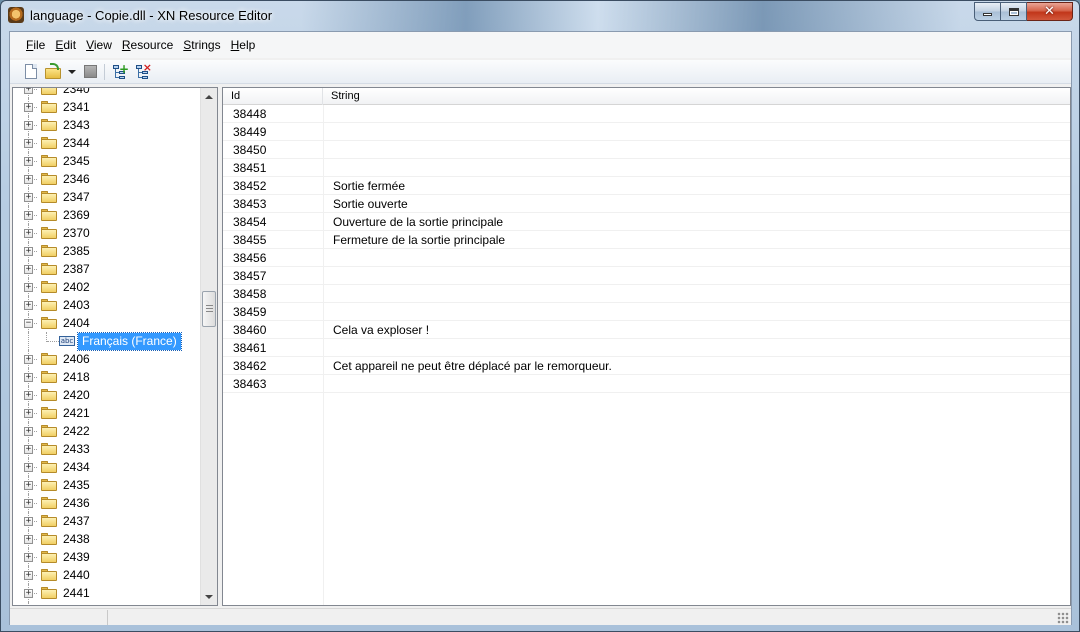  Describe the element at coordinates (107, 359) in the screenshot. I see `tree-item: +2406` at that location.